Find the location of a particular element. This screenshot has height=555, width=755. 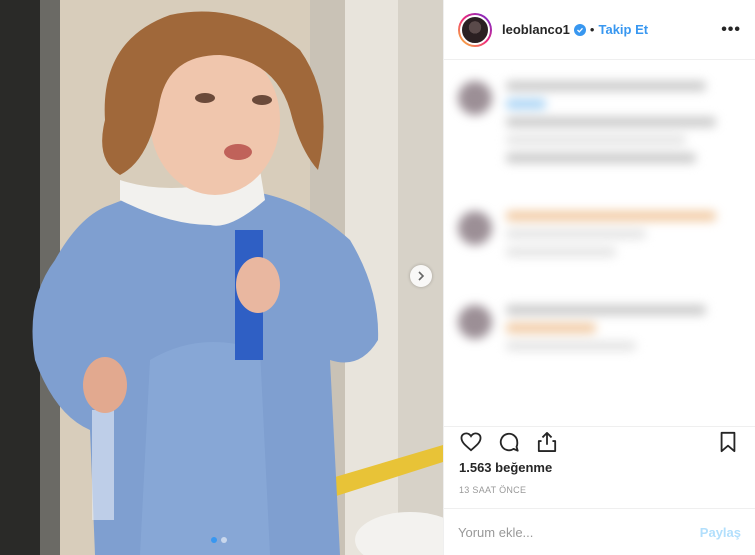

post-header: leoblanco1 • Takip Et ••• is located at coordinates (599, 30).